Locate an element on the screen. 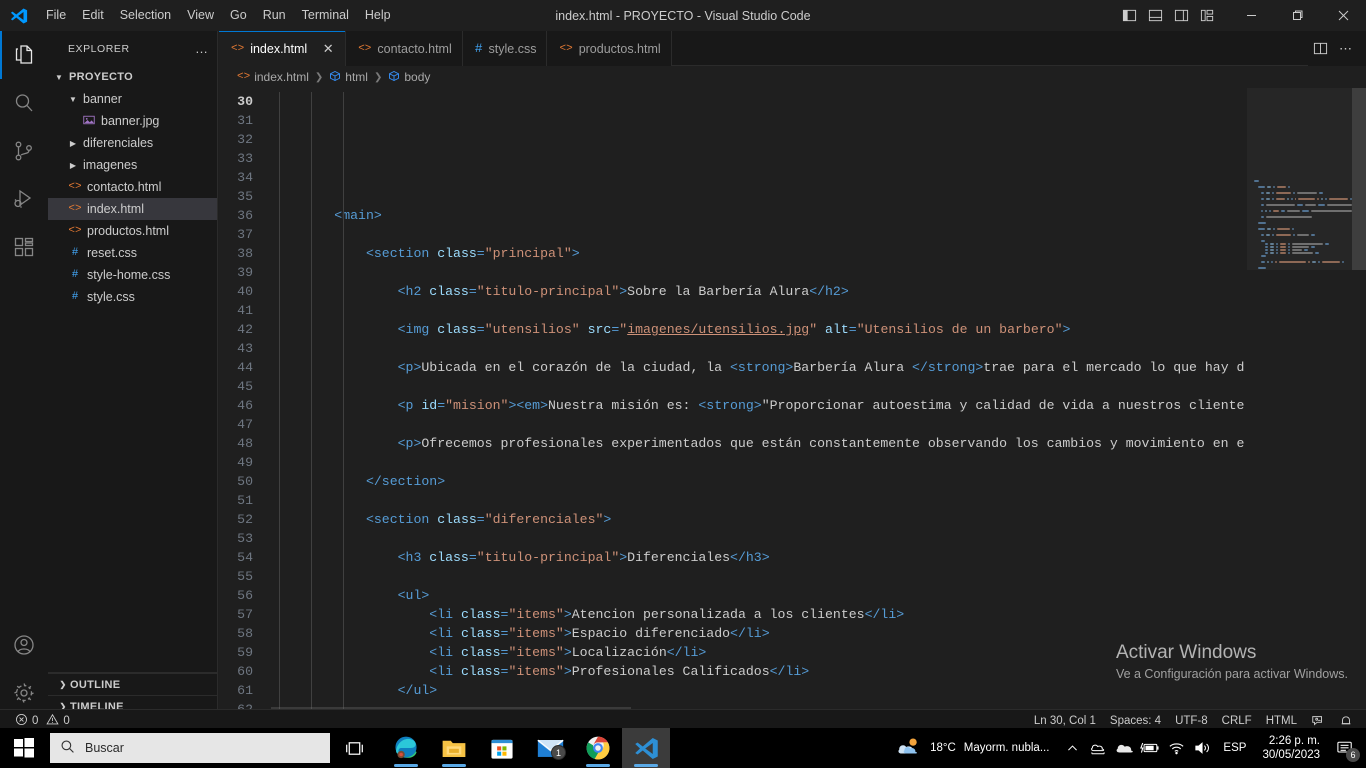 This screenshot has height=768, width=1366. menu-view: View is located at coordinates (200, 15).